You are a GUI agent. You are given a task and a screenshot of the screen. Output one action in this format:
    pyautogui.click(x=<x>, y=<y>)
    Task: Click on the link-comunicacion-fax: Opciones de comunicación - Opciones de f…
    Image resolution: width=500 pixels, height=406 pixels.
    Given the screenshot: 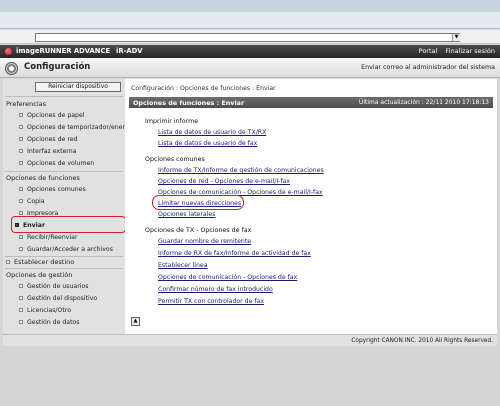 What is the action you would take?
    pyautogui.click(x=227, y=277)
    